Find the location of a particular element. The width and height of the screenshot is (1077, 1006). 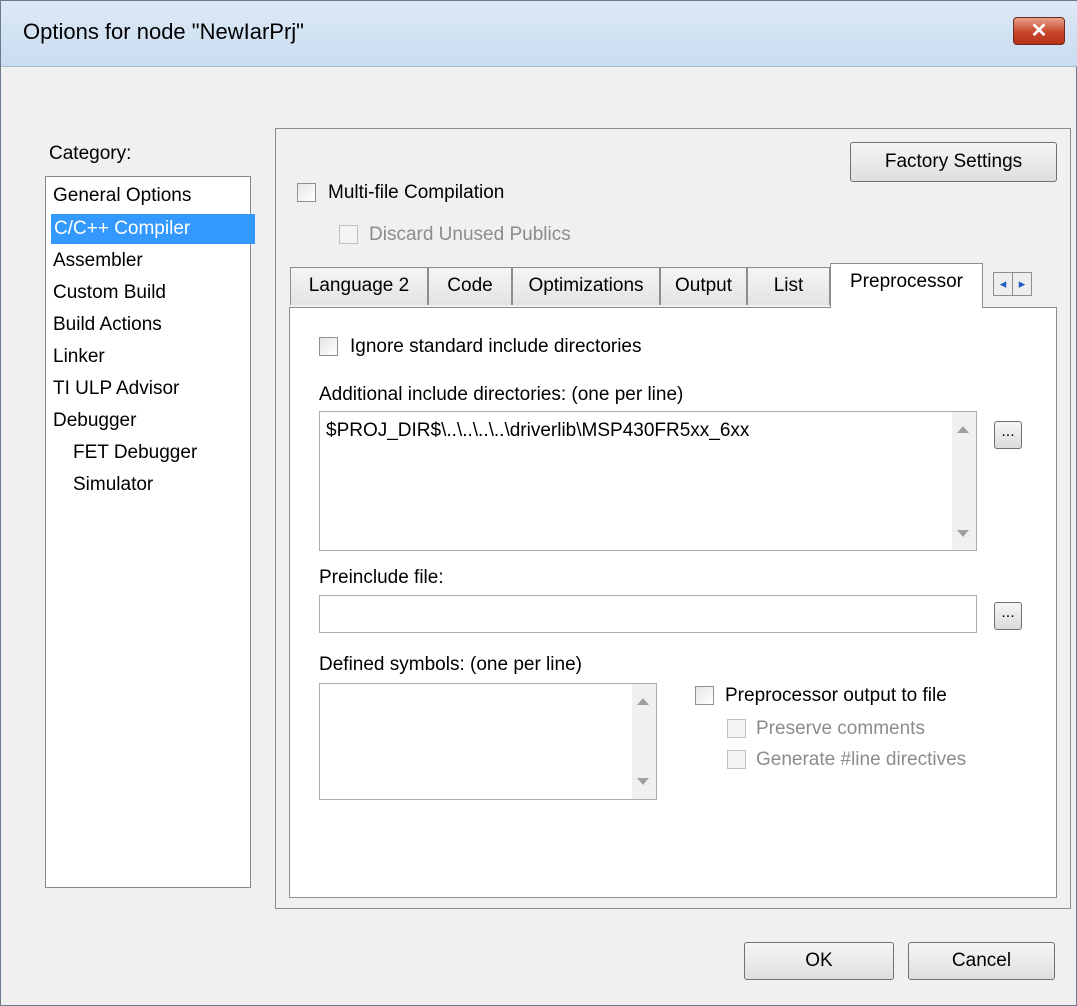

tab-language-2: Language 2 is located at coordinates (359, 286).